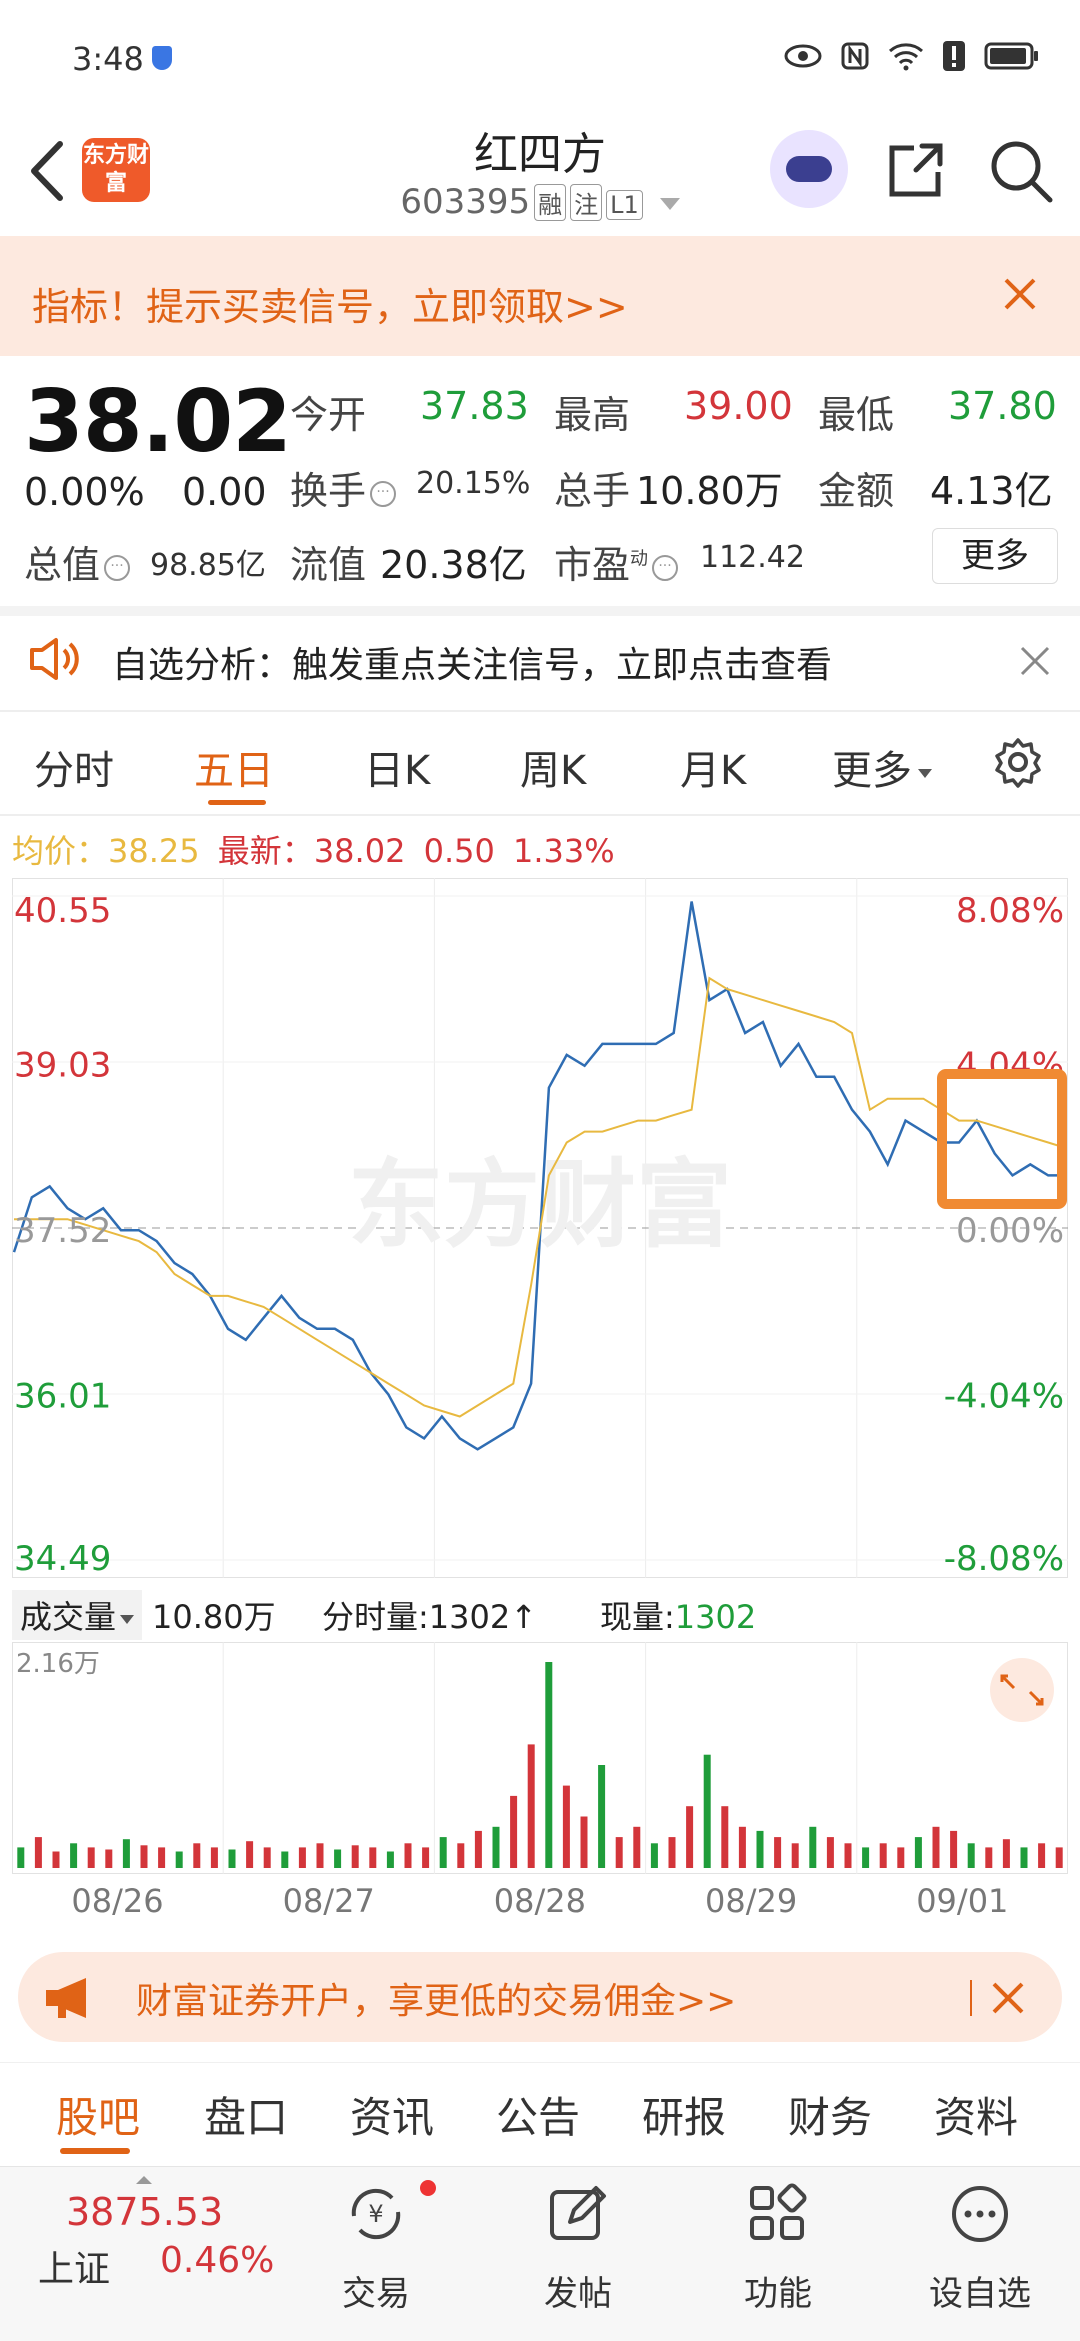 This screenshot has height=2341, width=1080. I want to click on change-percent: 0.00%, so click(84, 492).